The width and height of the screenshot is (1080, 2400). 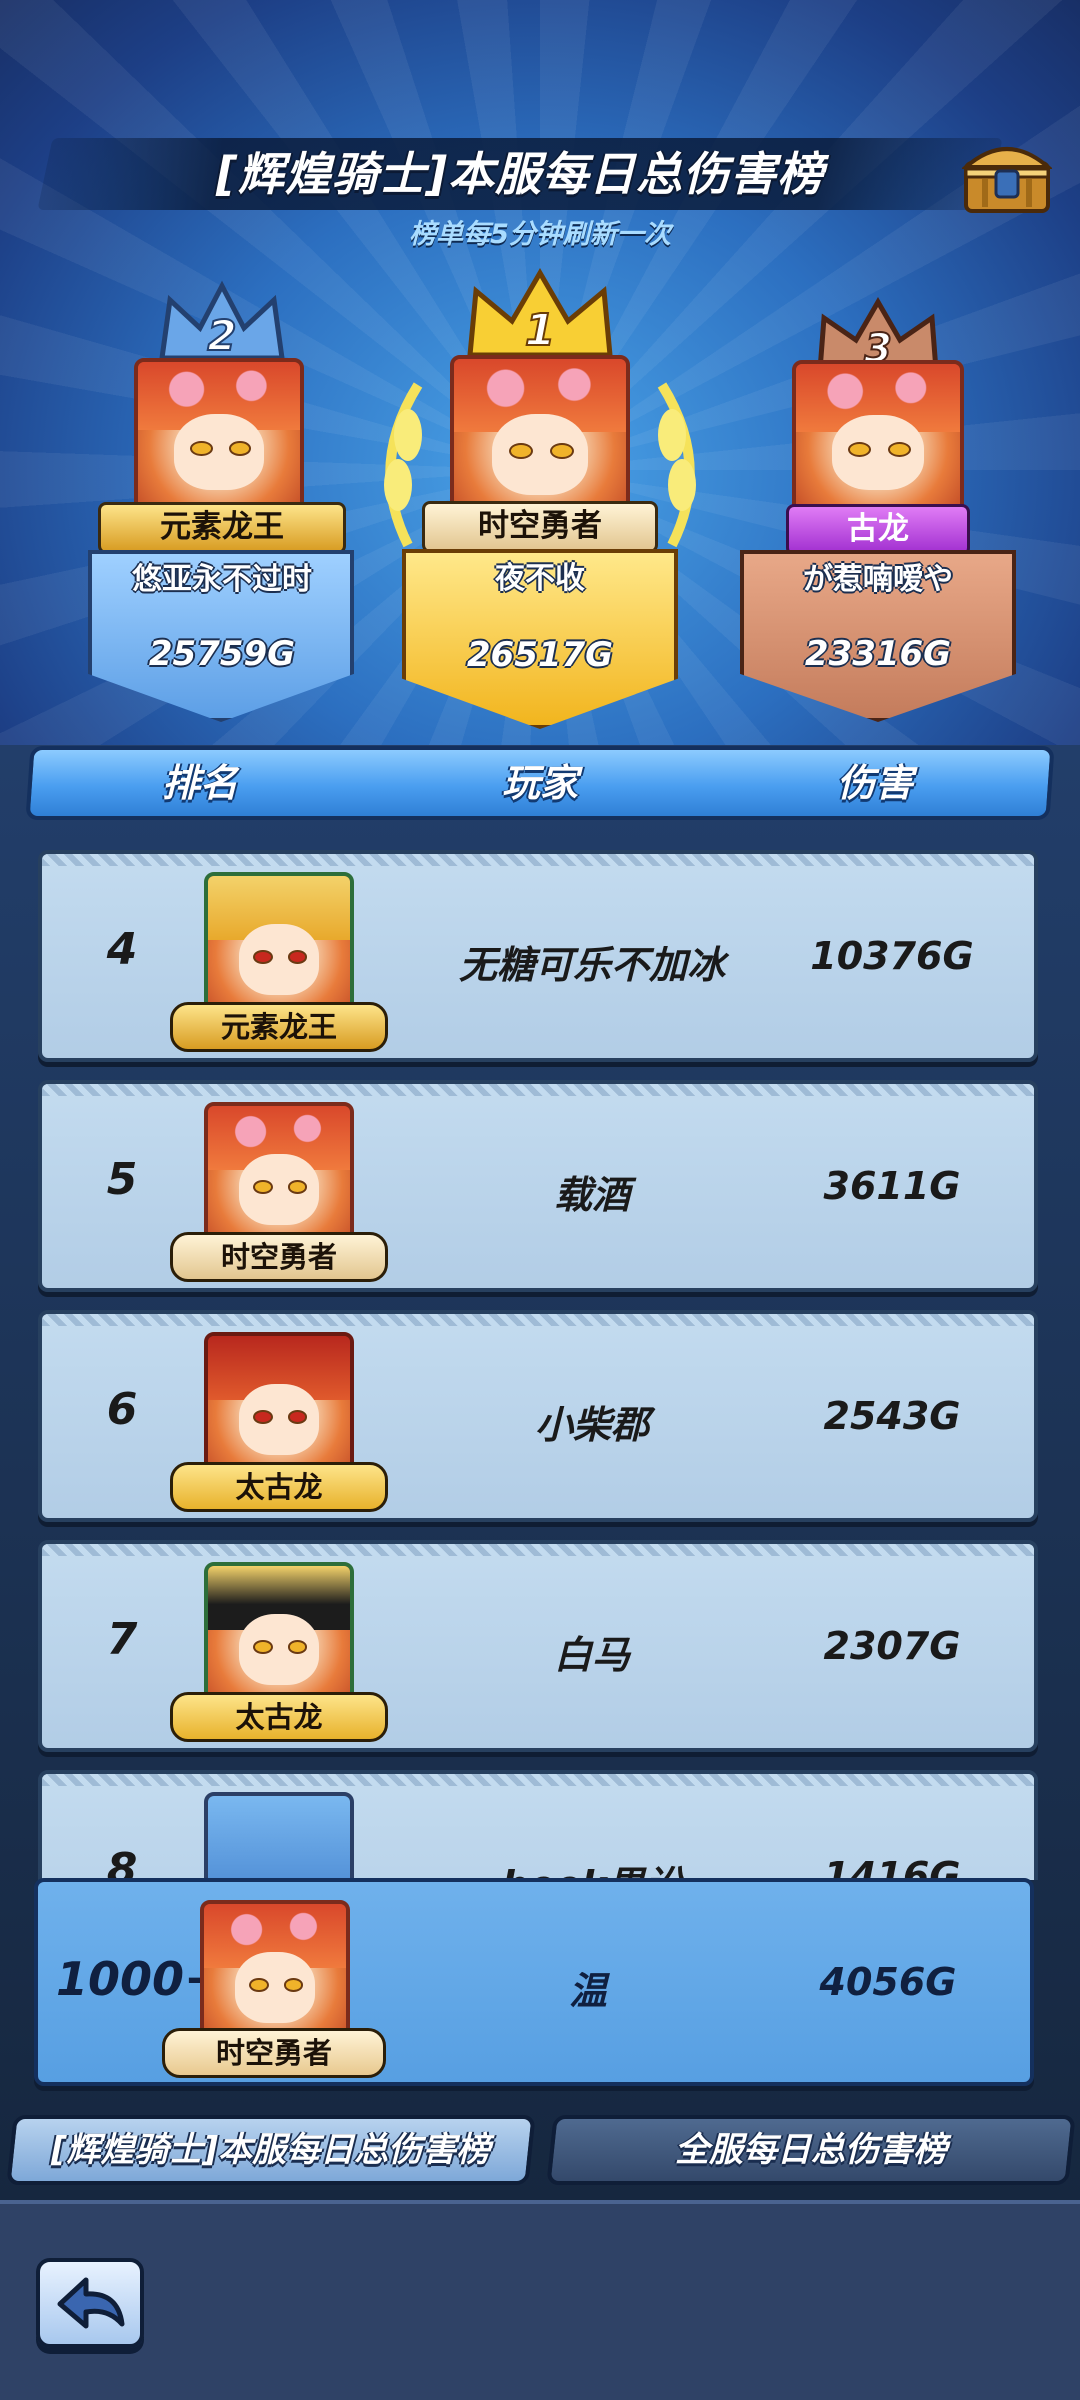 What do you see at coordinates (538, 1825) in the screenshot?
I see `list-item: 8 book男讼 1416G` at bounding box center [538, 1825].